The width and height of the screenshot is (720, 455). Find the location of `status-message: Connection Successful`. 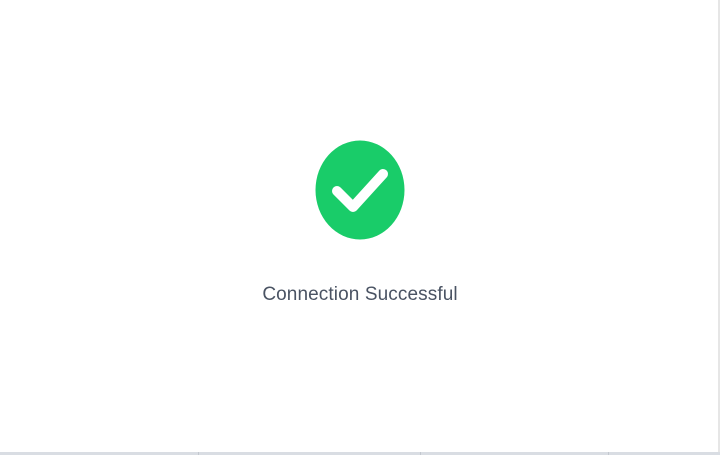

status-message: Connection Successful is located at coordinates (360, 294).